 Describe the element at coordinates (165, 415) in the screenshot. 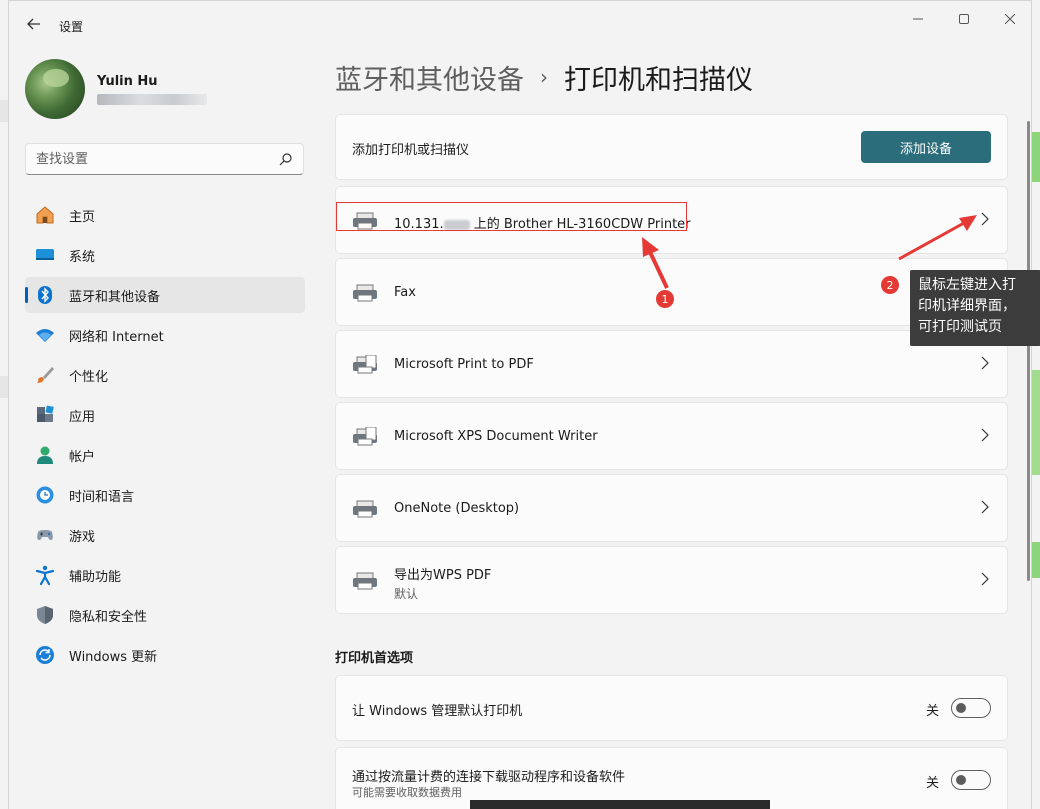

I see `sidebar-item-apps: 应用` at that location.